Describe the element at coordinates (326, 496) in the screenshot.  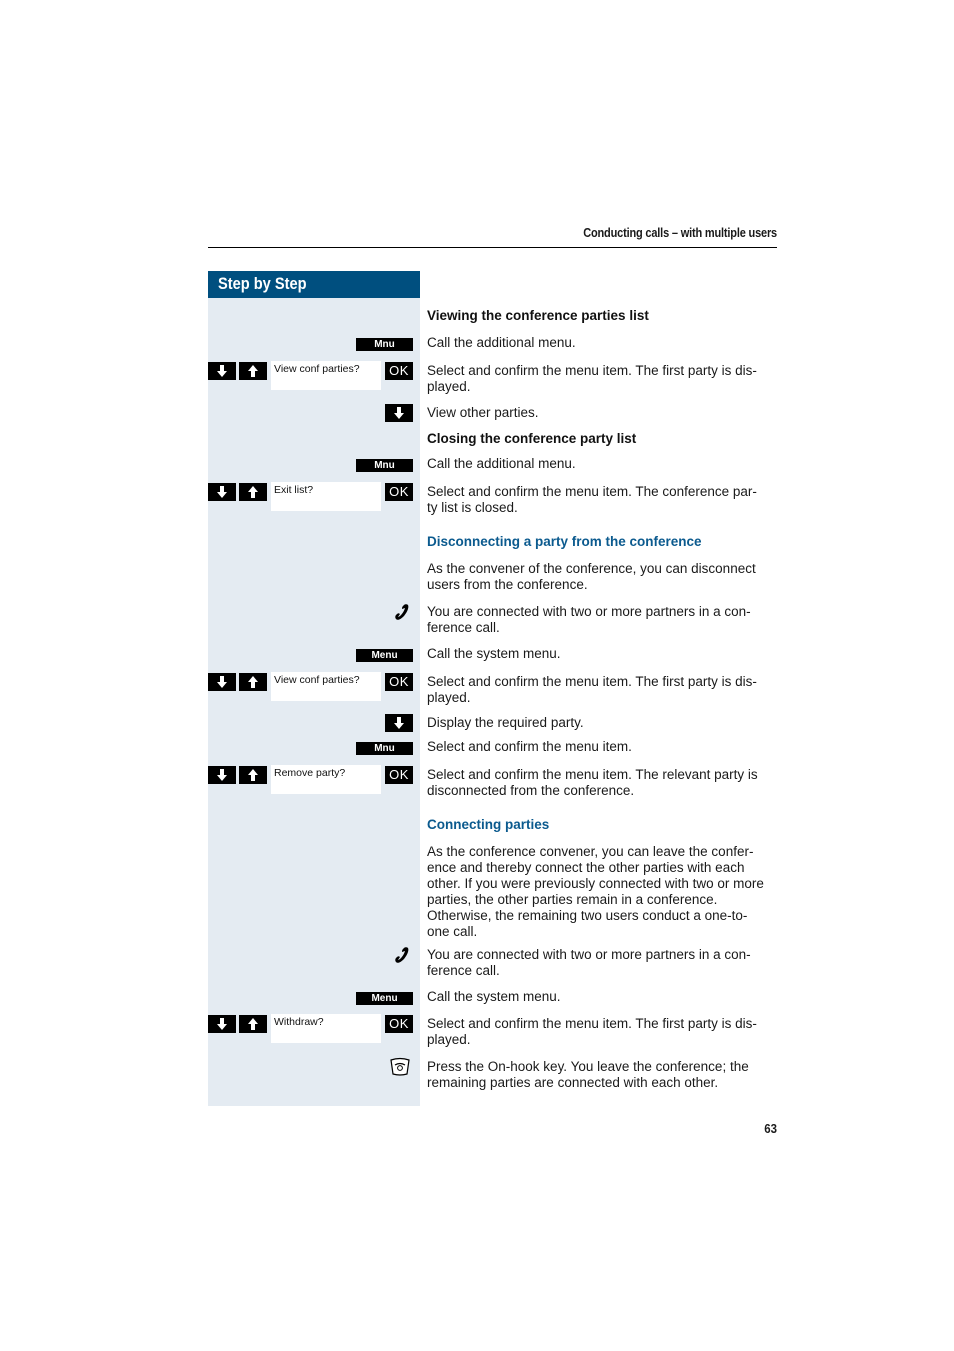
I see `display-exit-list: Exit list?` at that location.